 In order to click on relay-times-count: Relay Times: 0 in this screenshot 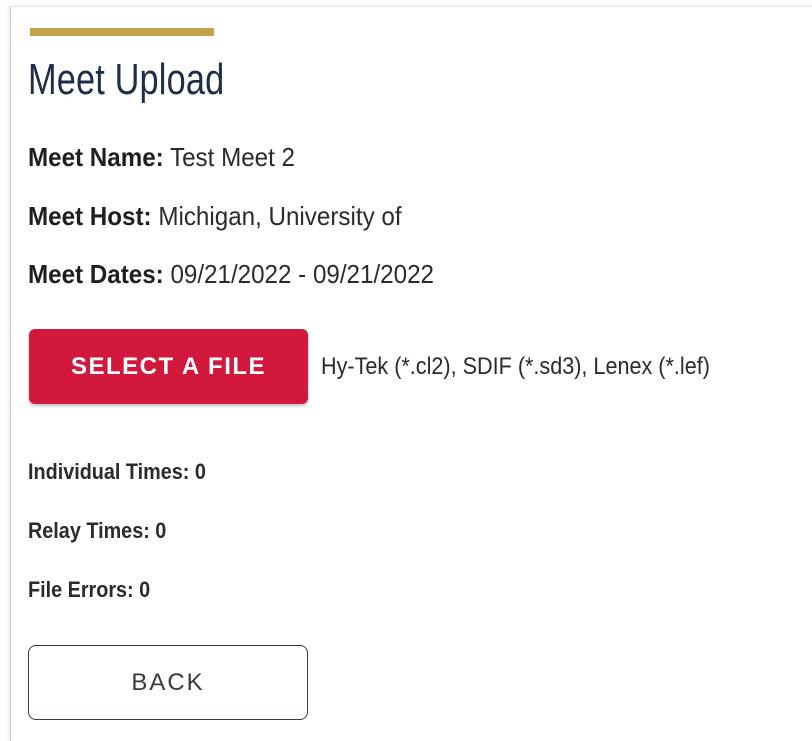, I will do `click(97, 530)`.